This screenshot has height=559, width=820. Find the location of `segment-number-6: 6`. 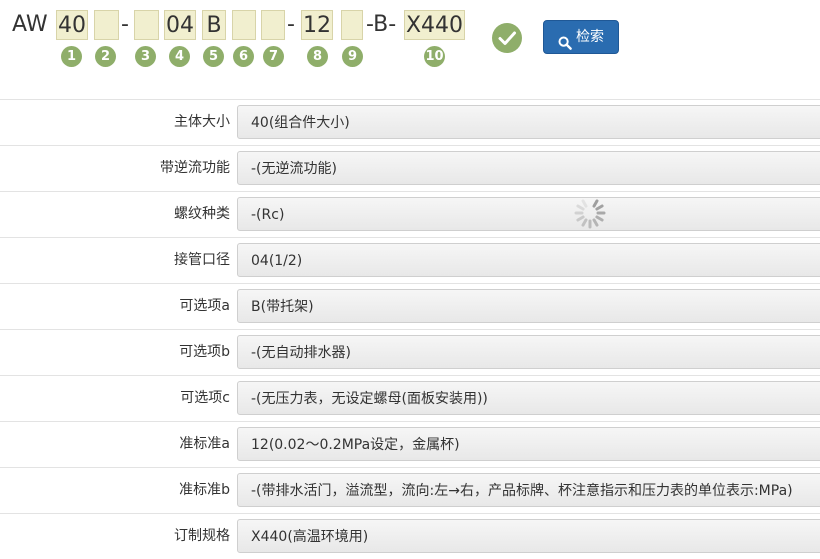

segment-number-6: 6 is located at coordinates (243, 56).